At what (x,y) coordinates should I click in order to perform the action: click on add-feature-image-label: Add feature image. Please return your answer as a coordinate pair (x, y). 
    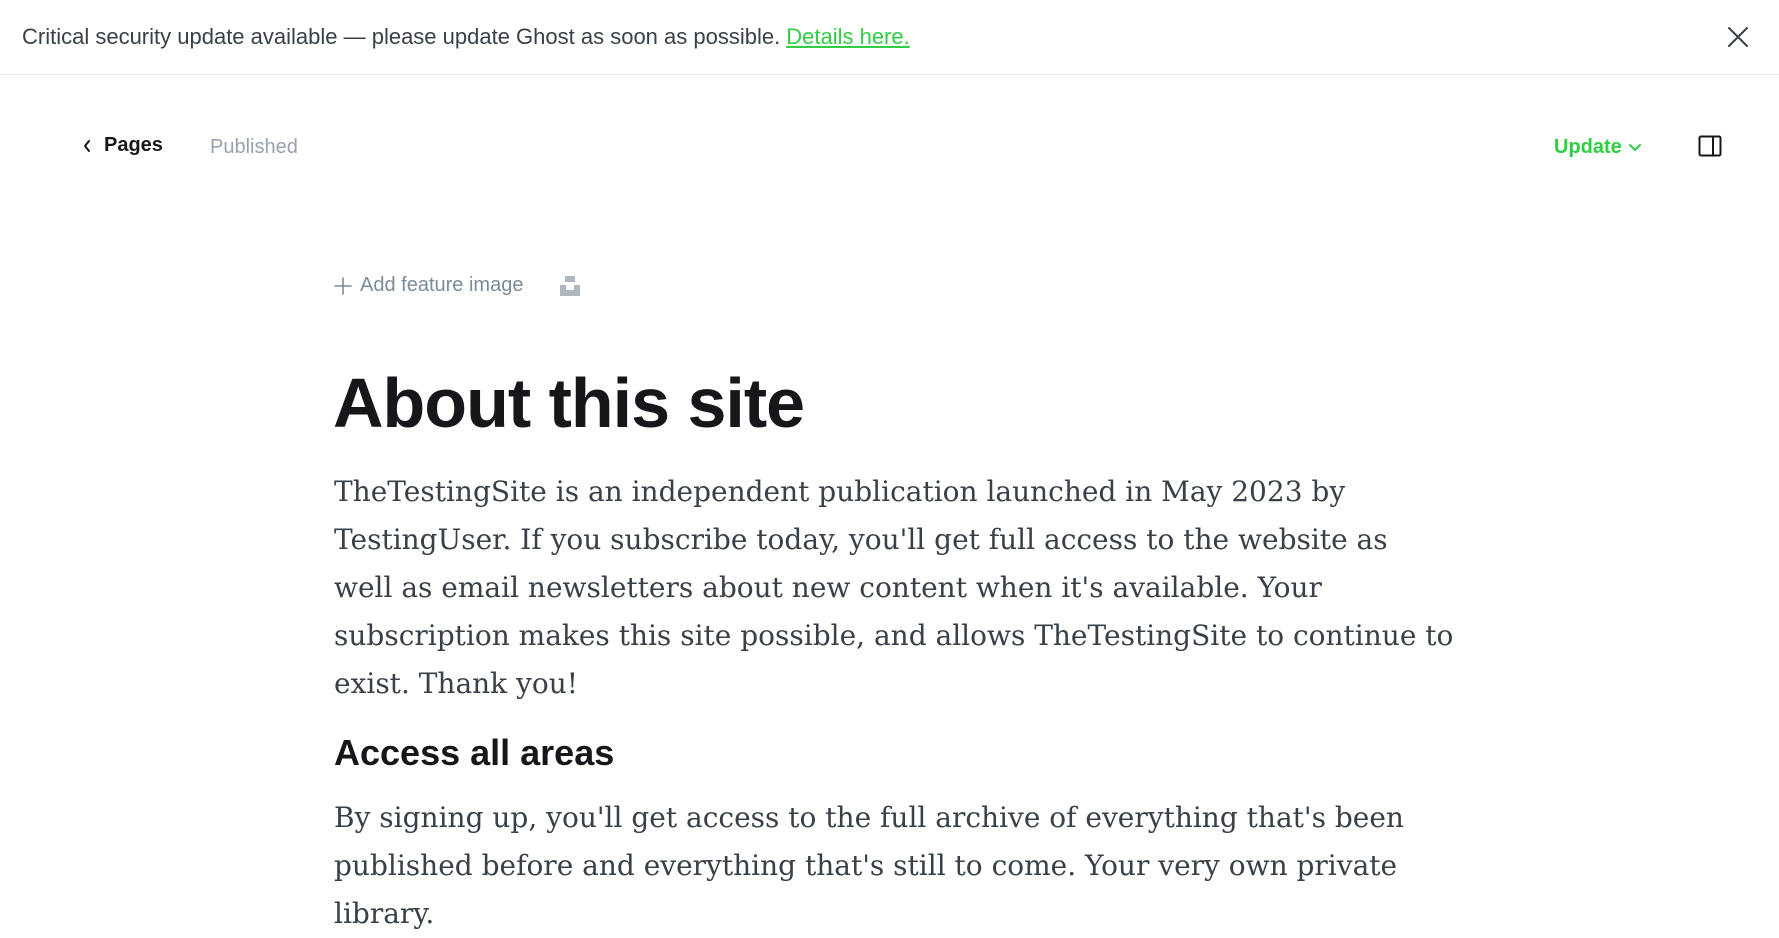
    Looking at the image, I should click on (441, 285).